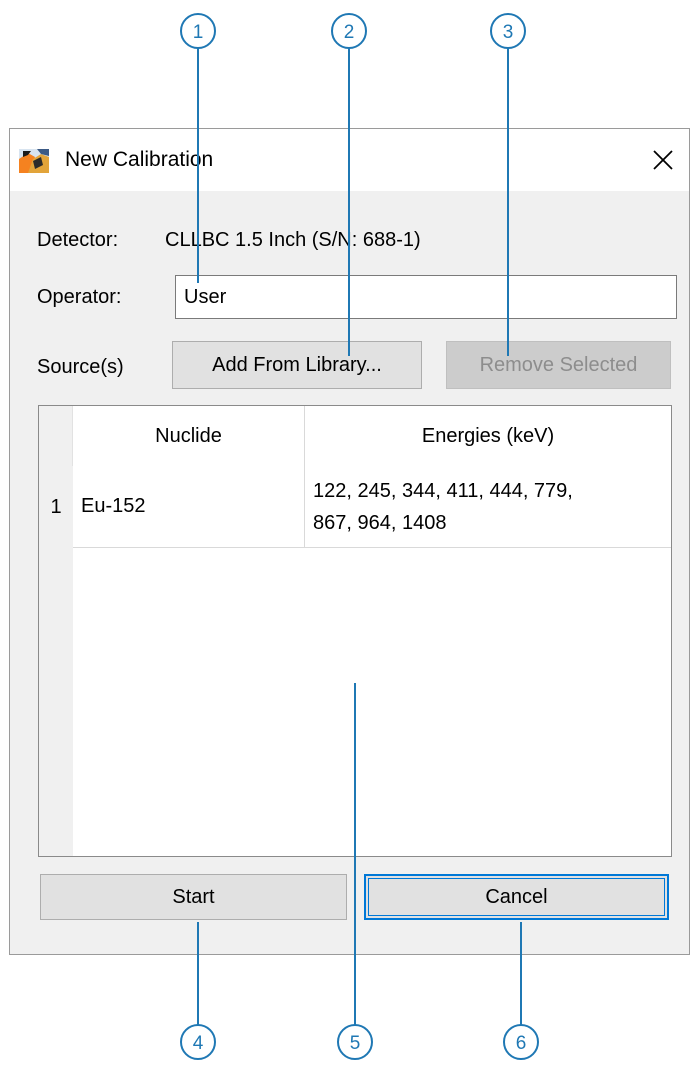 This screenshot has height=1072, width=697. I want to click on close-icon, so click(663, 160).